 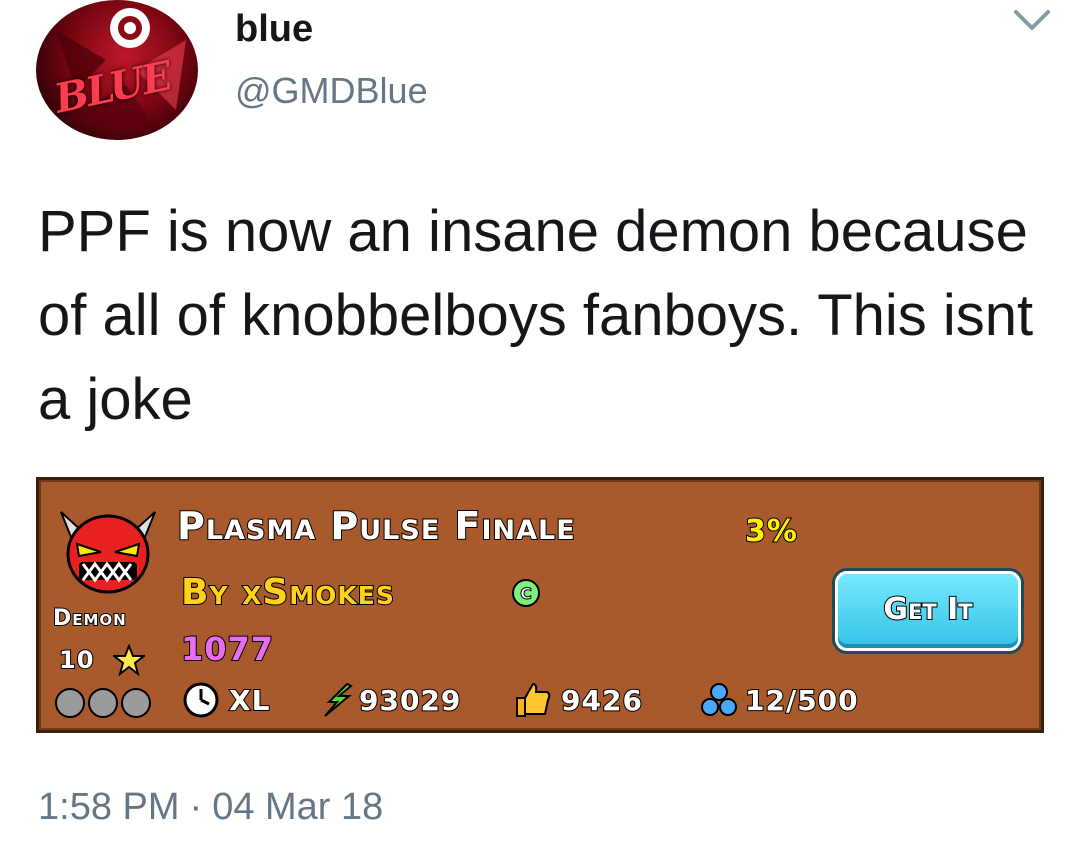 What do you see at coordinates (117, 70) in the screenshot?
I see `avatar: BLUE` at bounding box center [117, 70].